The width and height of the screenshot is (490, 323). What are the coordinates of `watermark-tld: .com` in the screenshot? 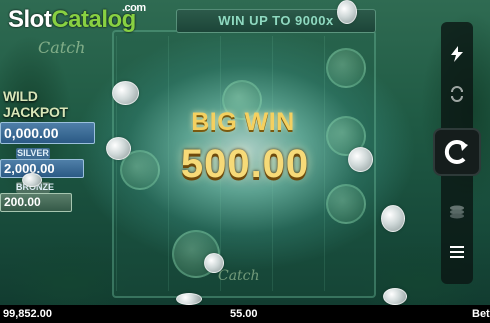 It's located at (134, 8).